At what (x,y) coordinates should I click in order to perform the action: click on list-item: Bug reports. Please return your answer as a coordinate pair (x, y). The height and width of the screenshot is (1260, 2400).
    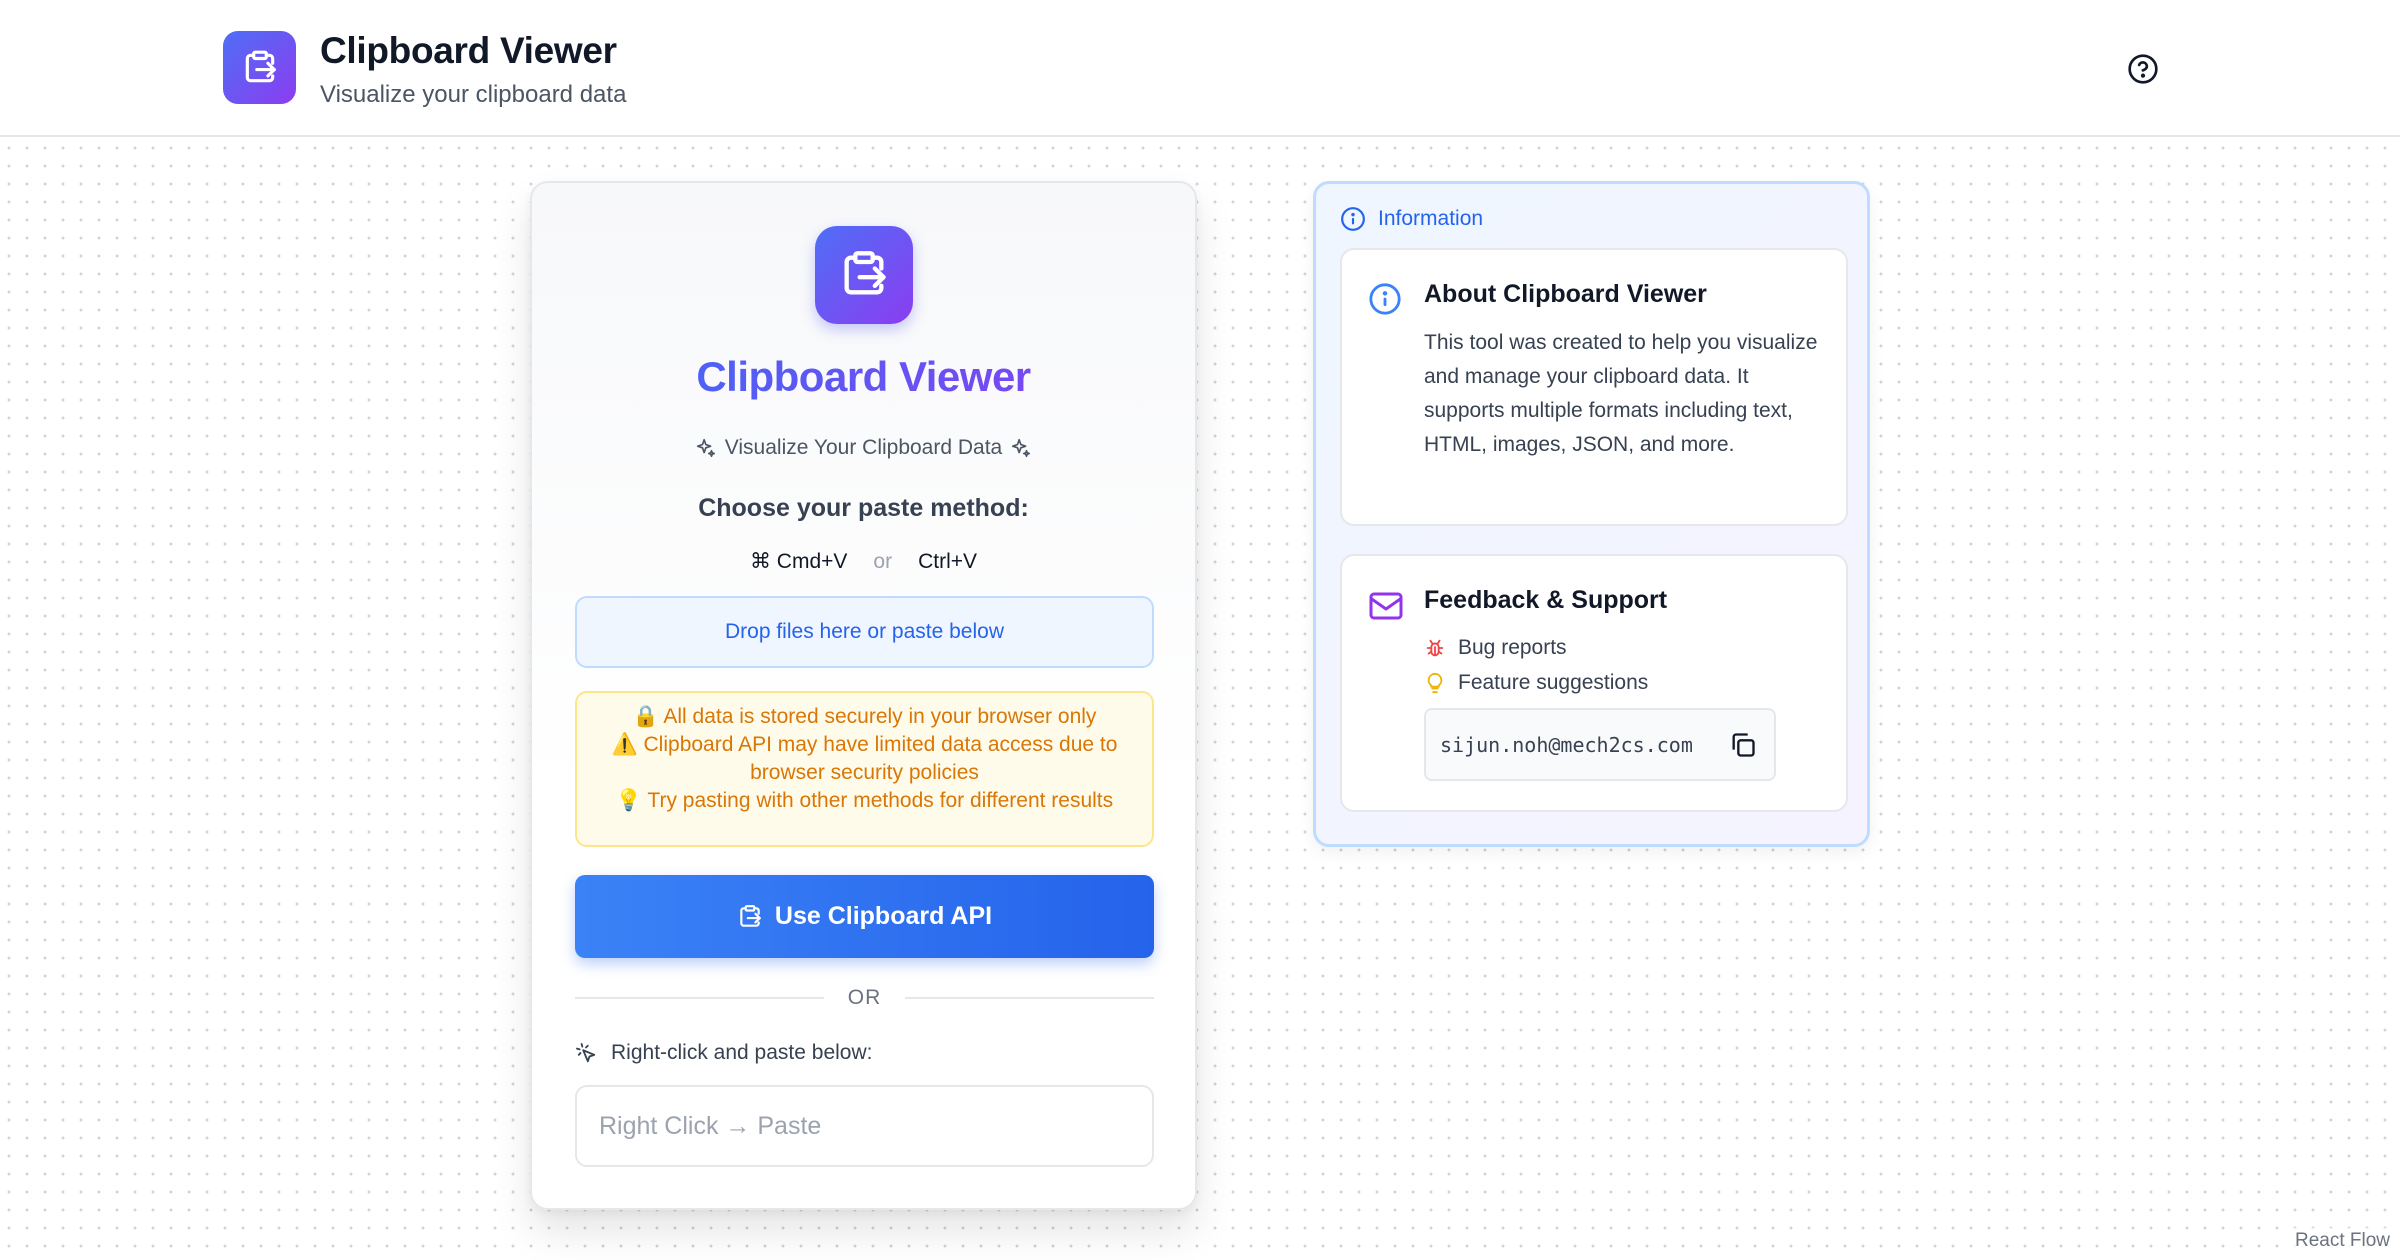
    Looking at the image, I should click on (1536, 647).